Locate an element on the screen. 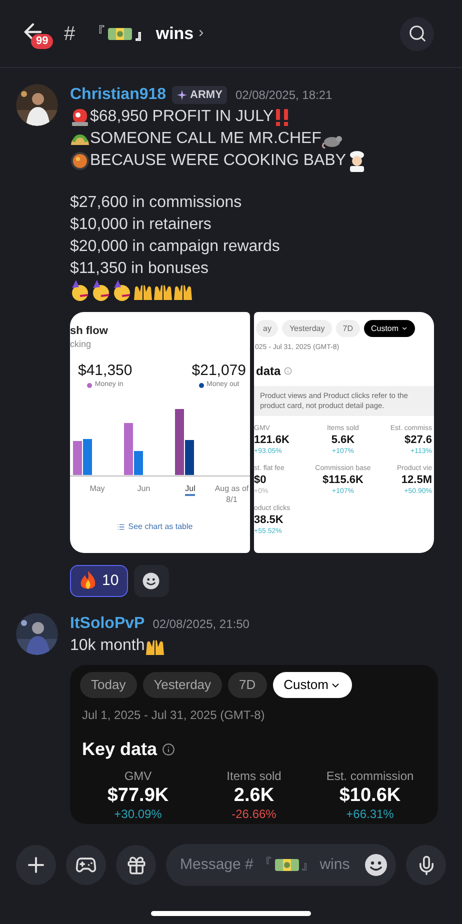 The image size is (462, 924). message-text: $20,000 in campaign rewards is located at coordinates (175, 247).